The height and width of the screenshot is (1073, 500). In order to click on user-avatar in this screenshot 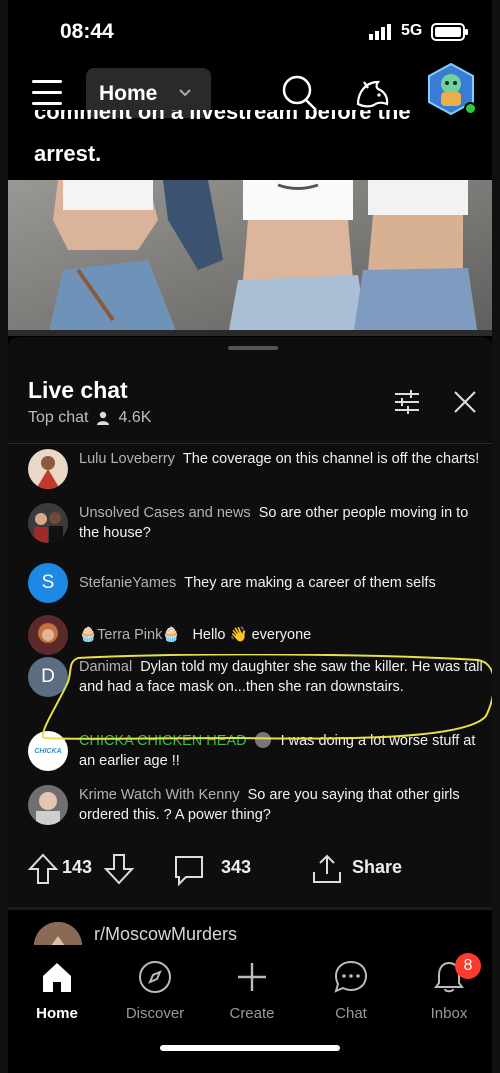, I will do `click(451, 89)`.